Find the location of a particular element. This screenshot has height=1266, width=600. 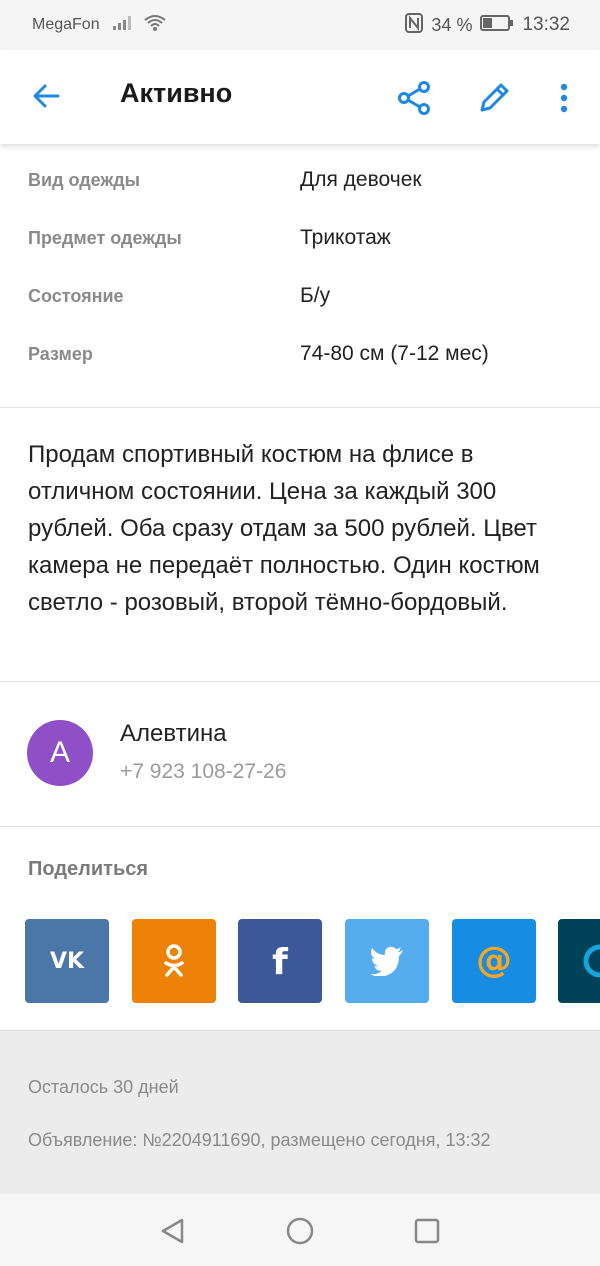

param-label: Состояние is located at coordinates (76, 296).